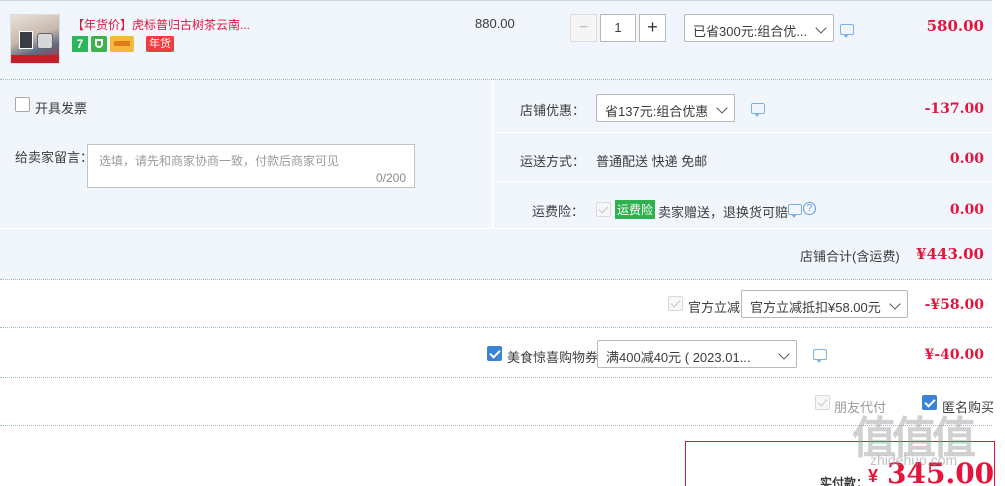 The image size is (1005, 486). I want to click on shop-discount-label: 店铺优惠：, so click(553, 110).